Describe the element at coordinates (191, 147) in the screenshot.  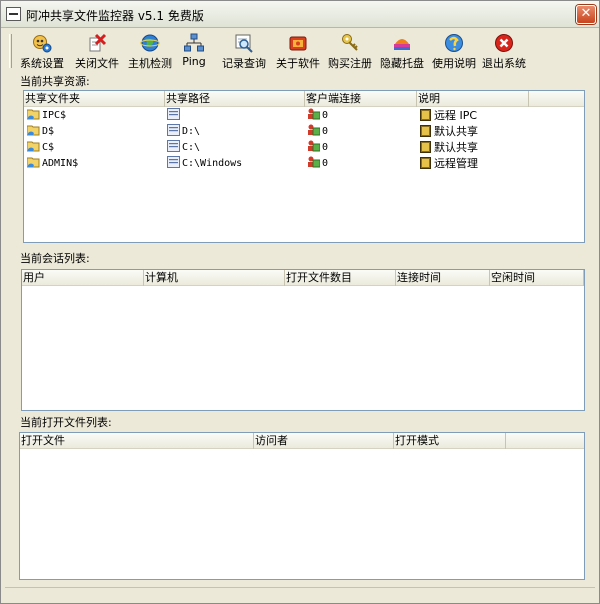
I see `share-path: C:\` at that location.